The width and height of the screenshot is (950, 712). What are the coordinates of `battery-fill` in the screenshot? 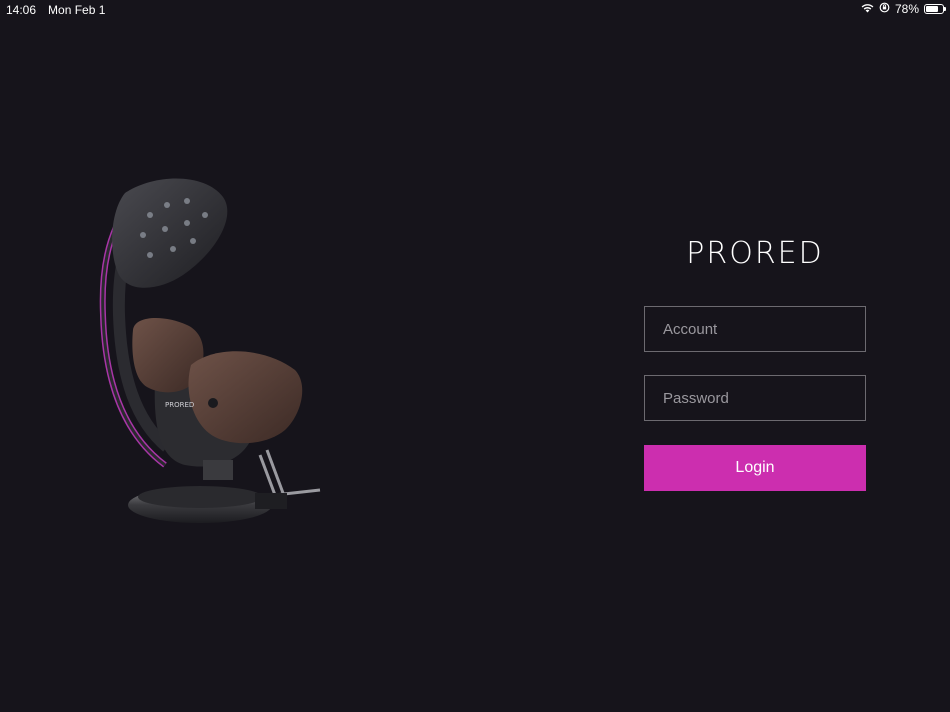 It's located at (932, 9).